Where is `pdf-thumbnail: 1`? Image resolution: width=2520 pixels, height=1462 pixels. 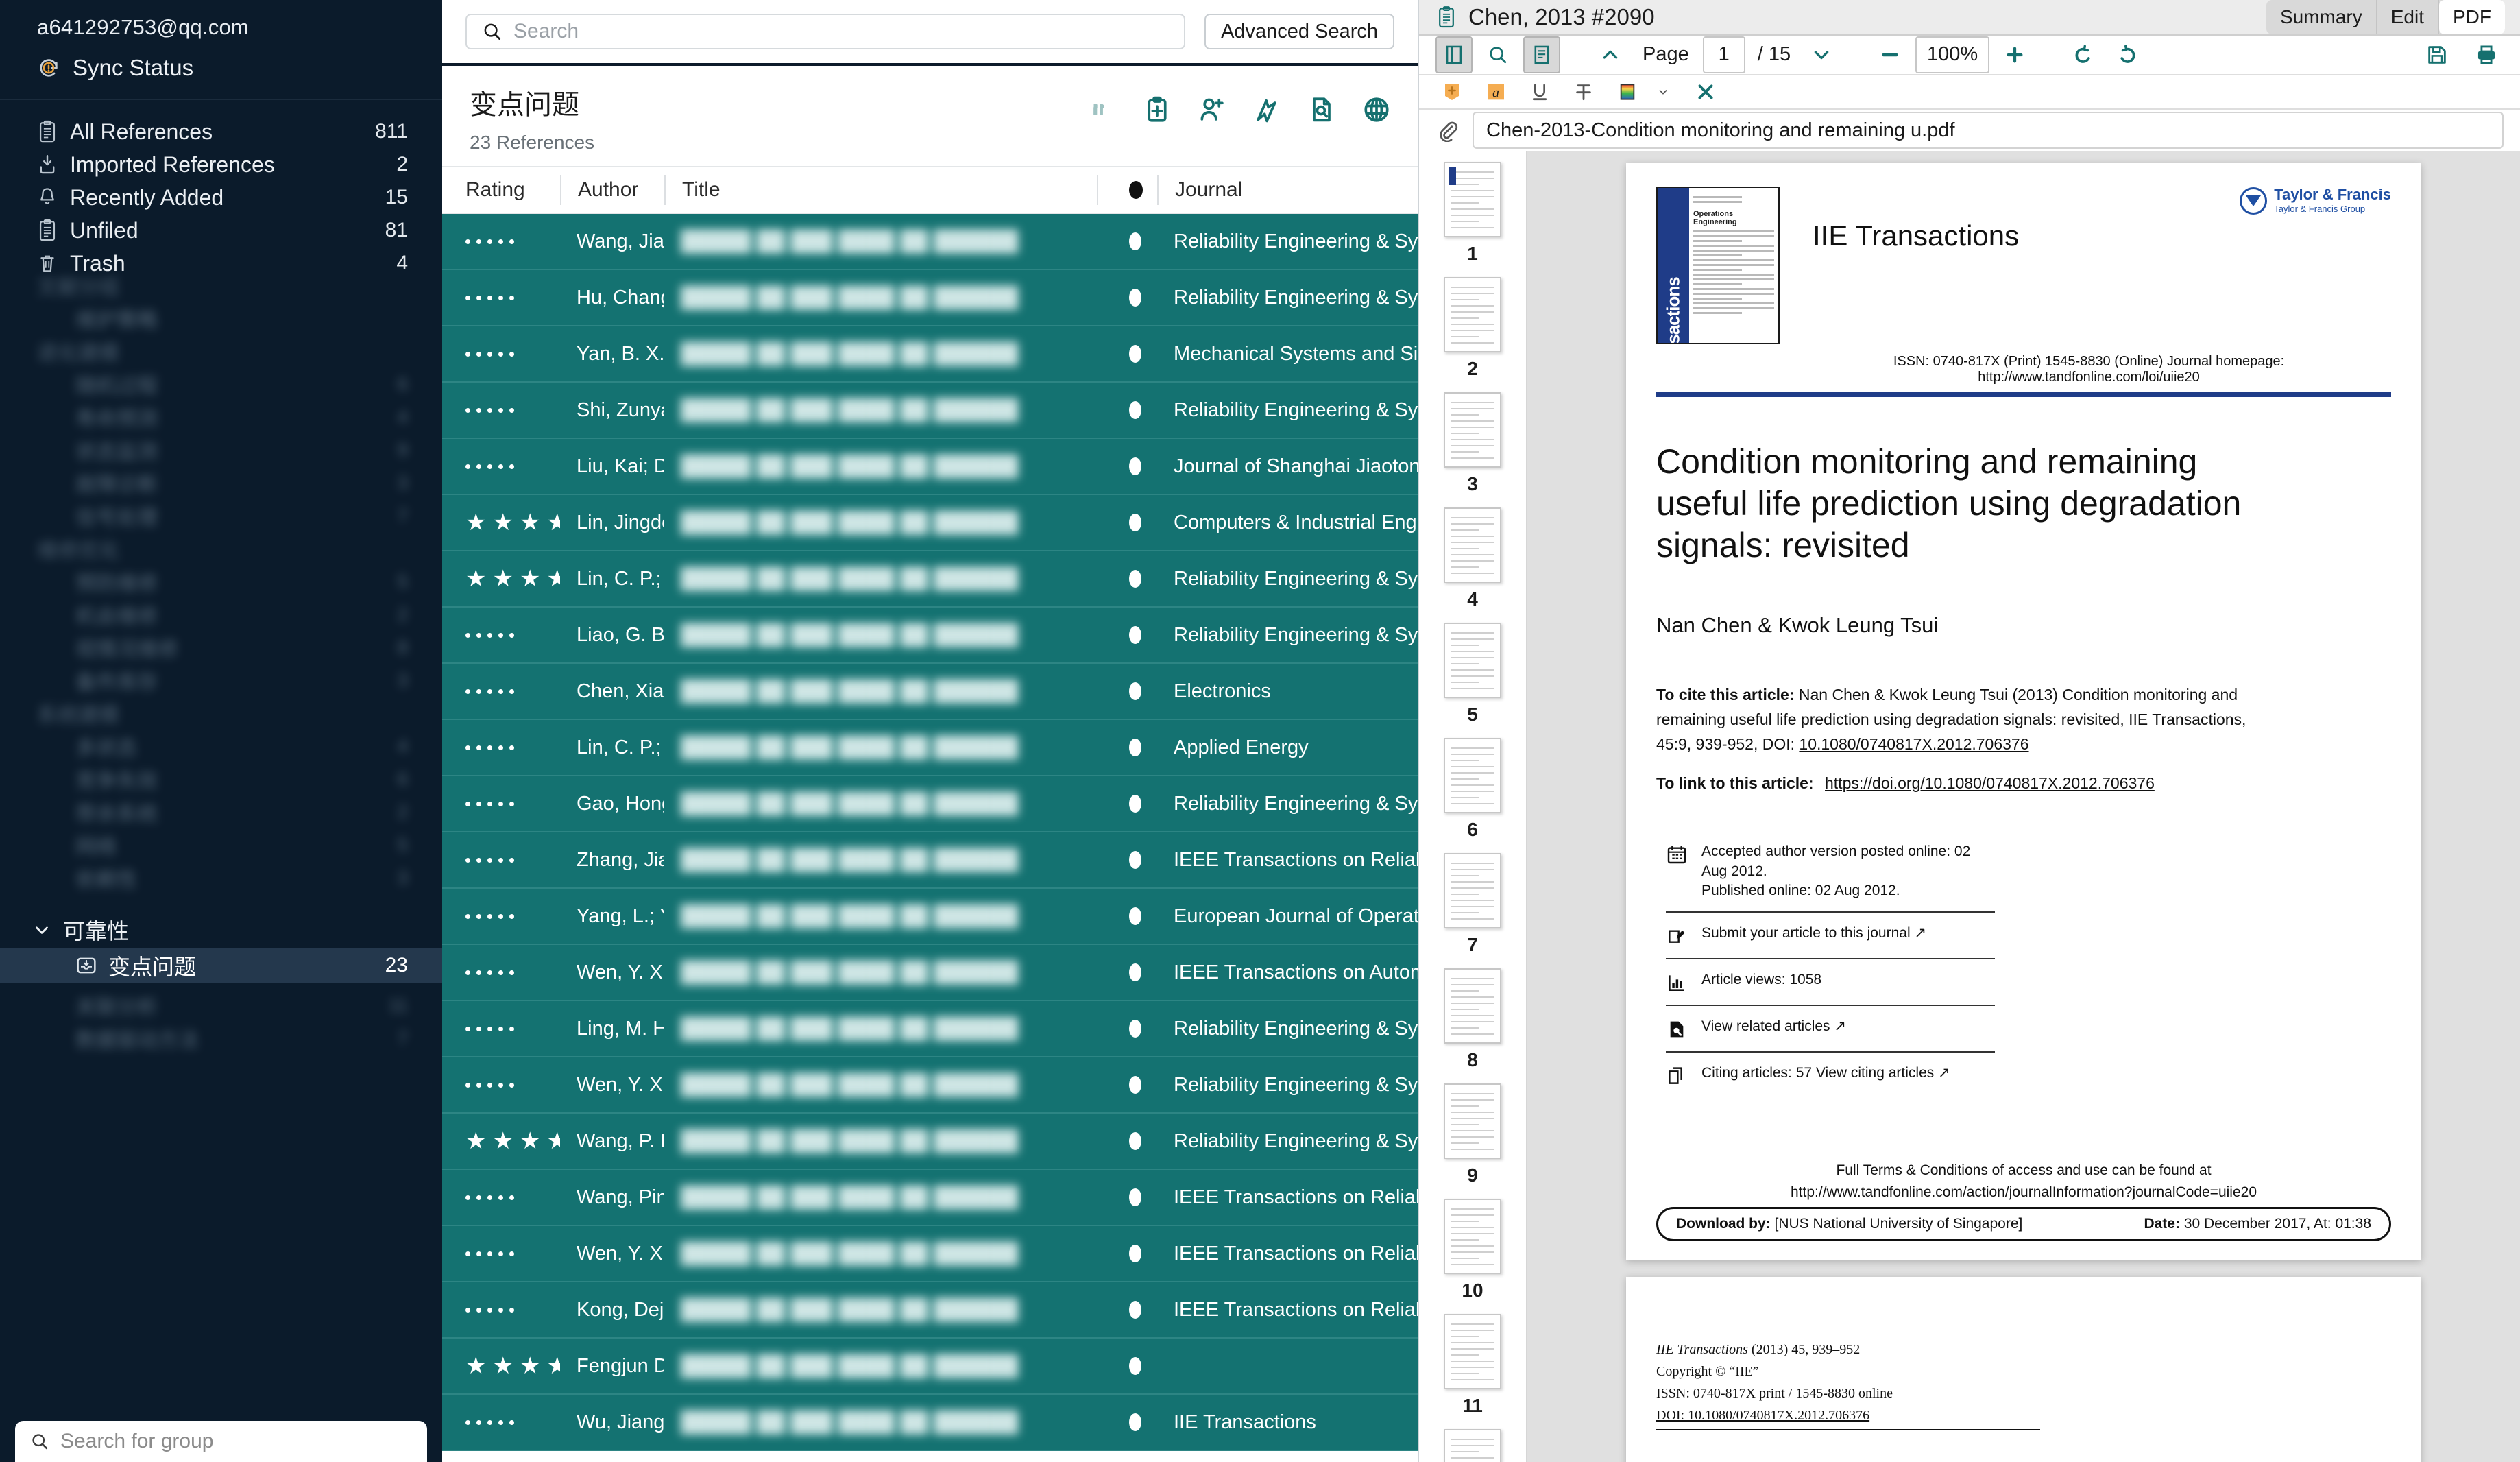 pdf-thumbnail: 1 is located at coordinates (1472, 213).